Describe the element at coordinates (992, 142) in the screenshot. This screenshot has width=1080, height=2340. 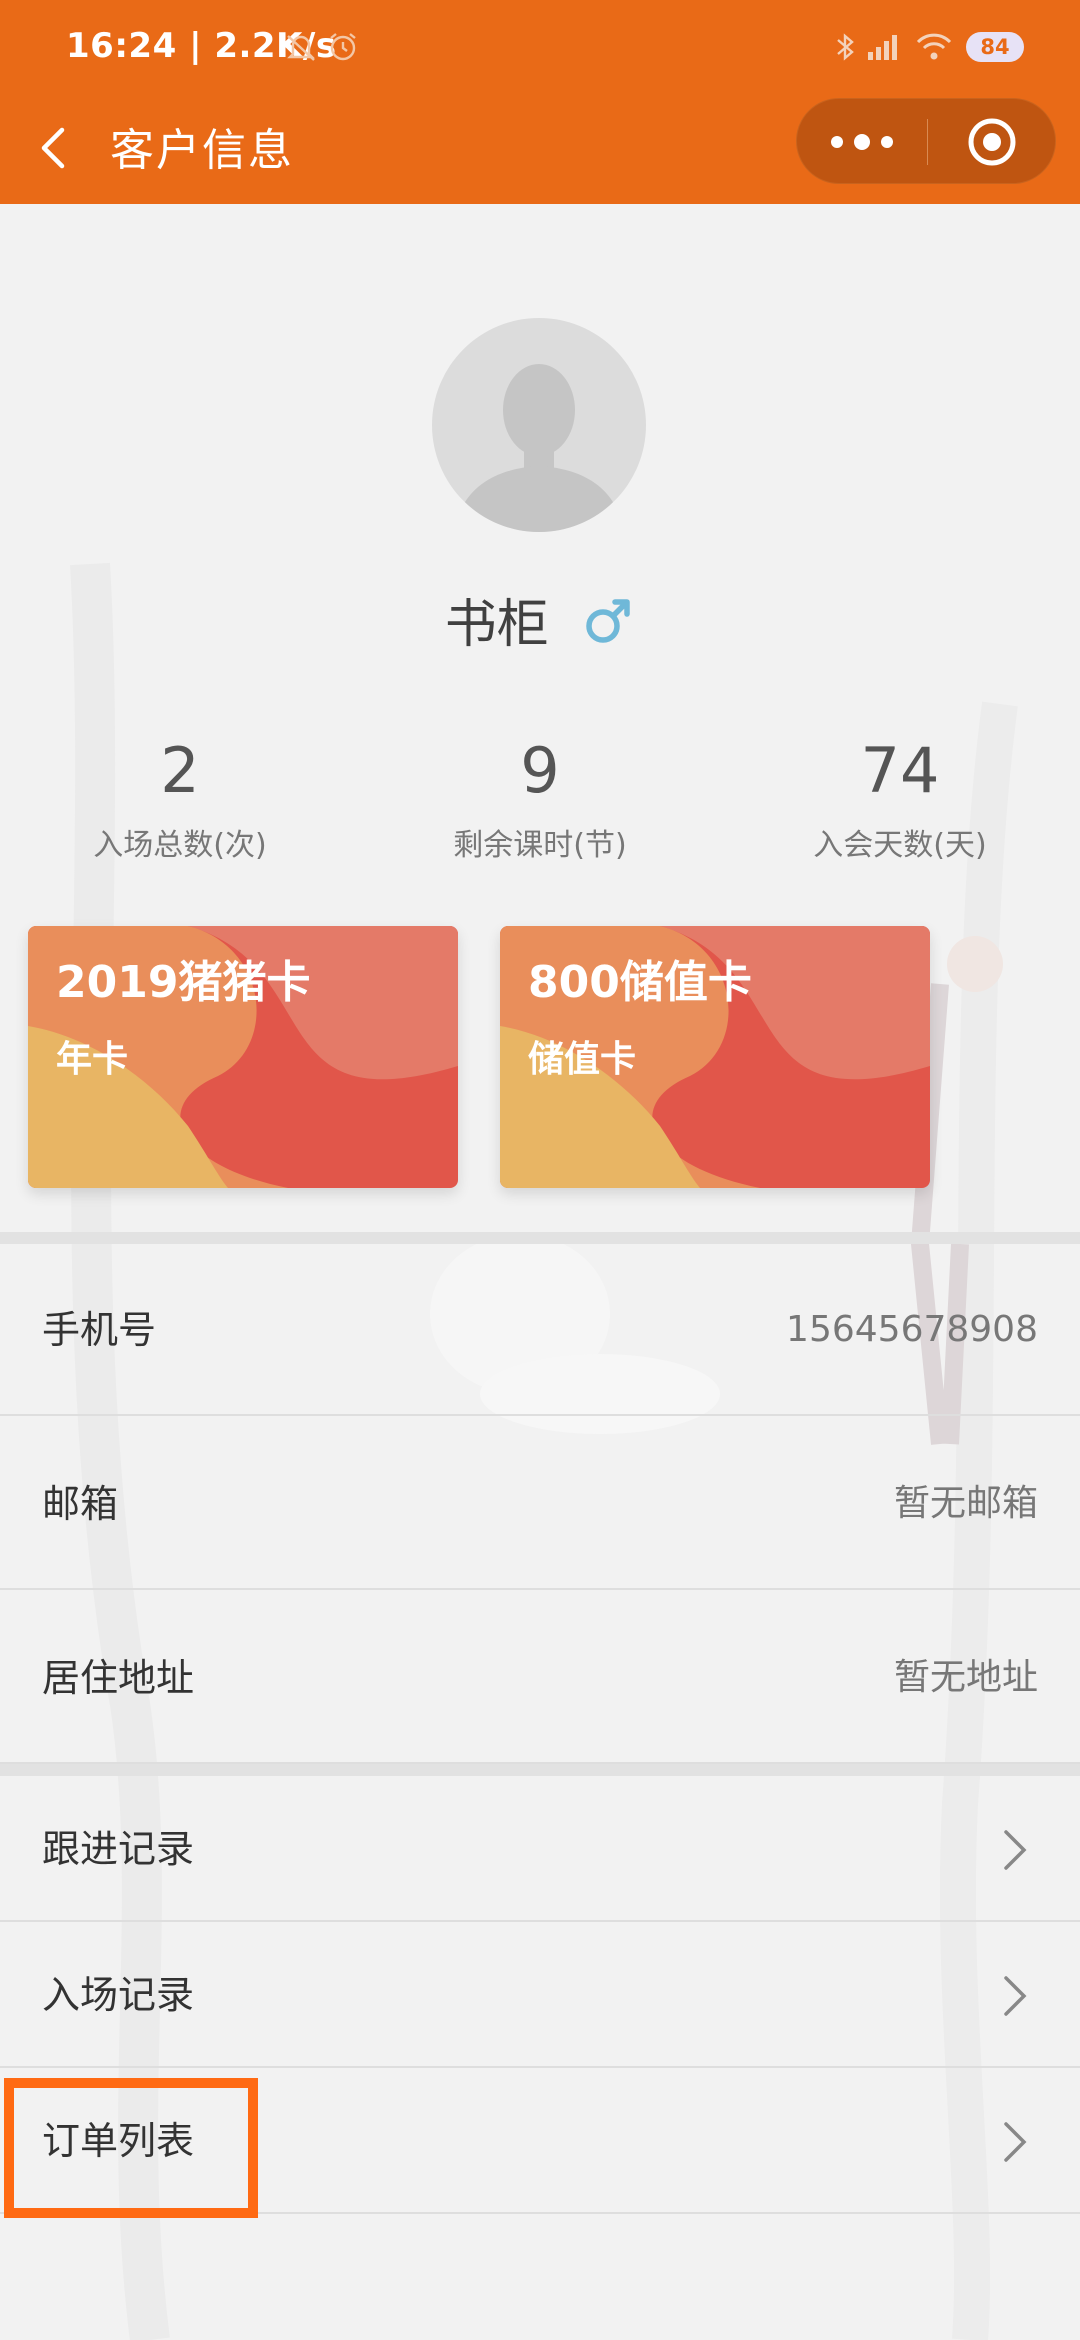
I see `close-mini-program-button` at that location.